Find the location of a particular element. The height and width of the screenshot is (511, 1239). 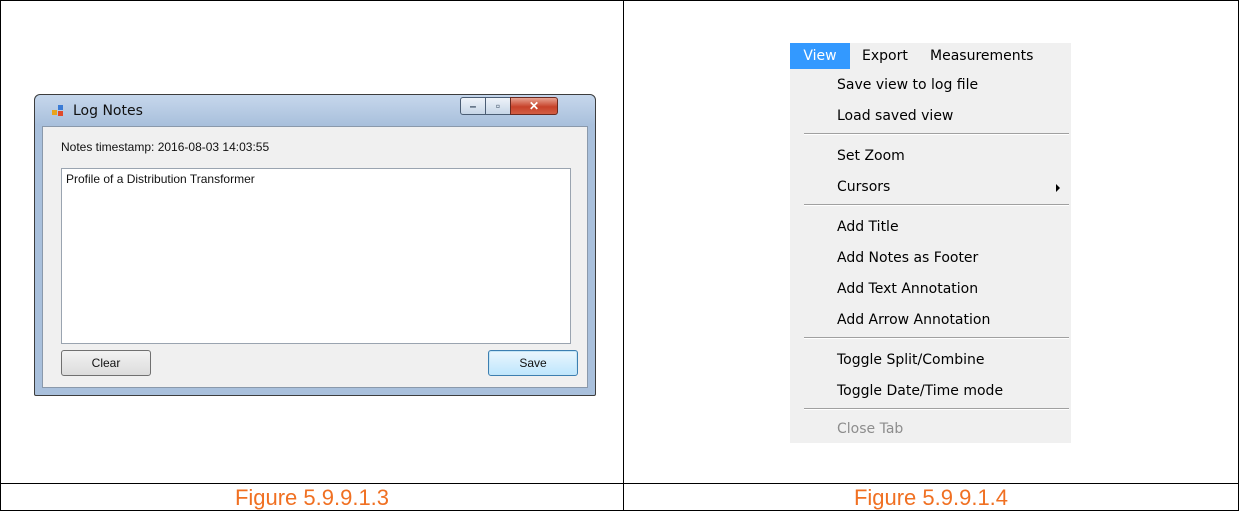

window-titlebar: Log Notes – ▫ ✕ is located at coordinates (315, 110).